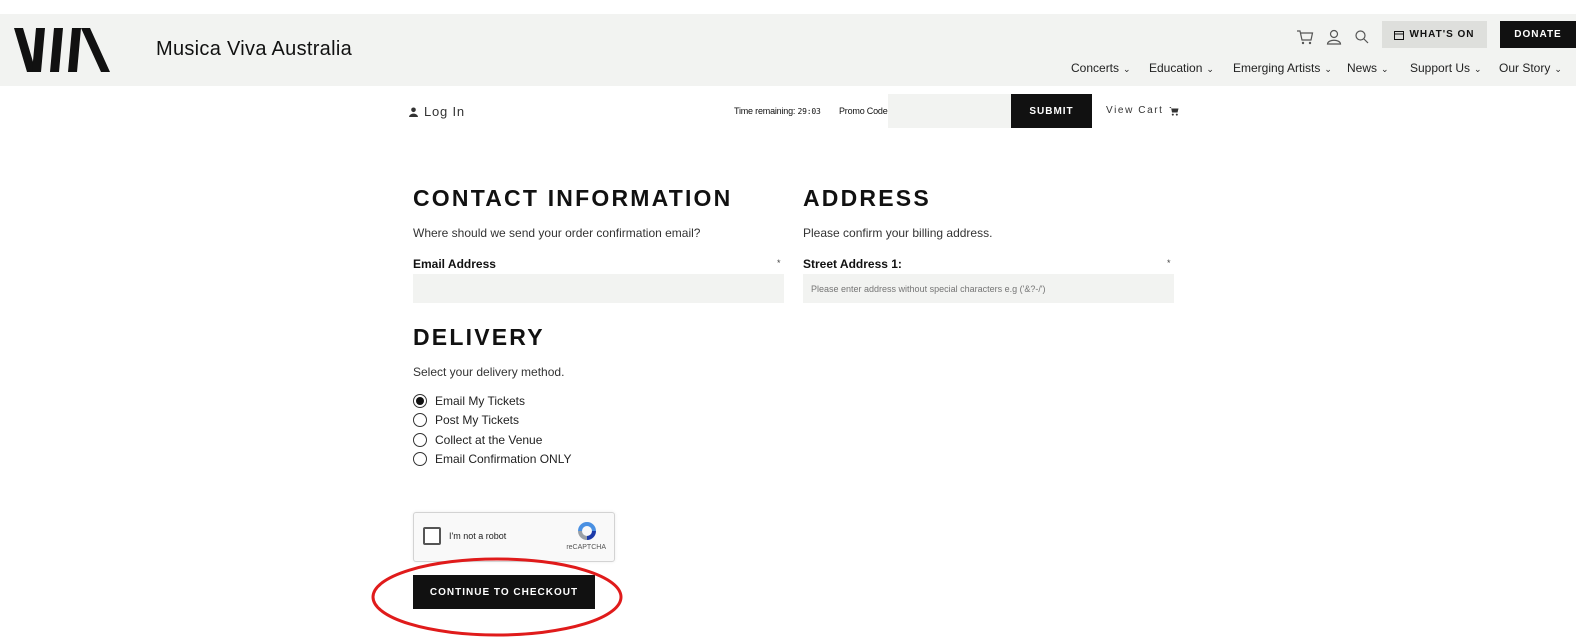 This screenshot has height=639, width=1576. What do you see at coordinates (1440, 68) in the screenshot?
I see `nav-label: Support Us` at bounding box center [1440, 68].